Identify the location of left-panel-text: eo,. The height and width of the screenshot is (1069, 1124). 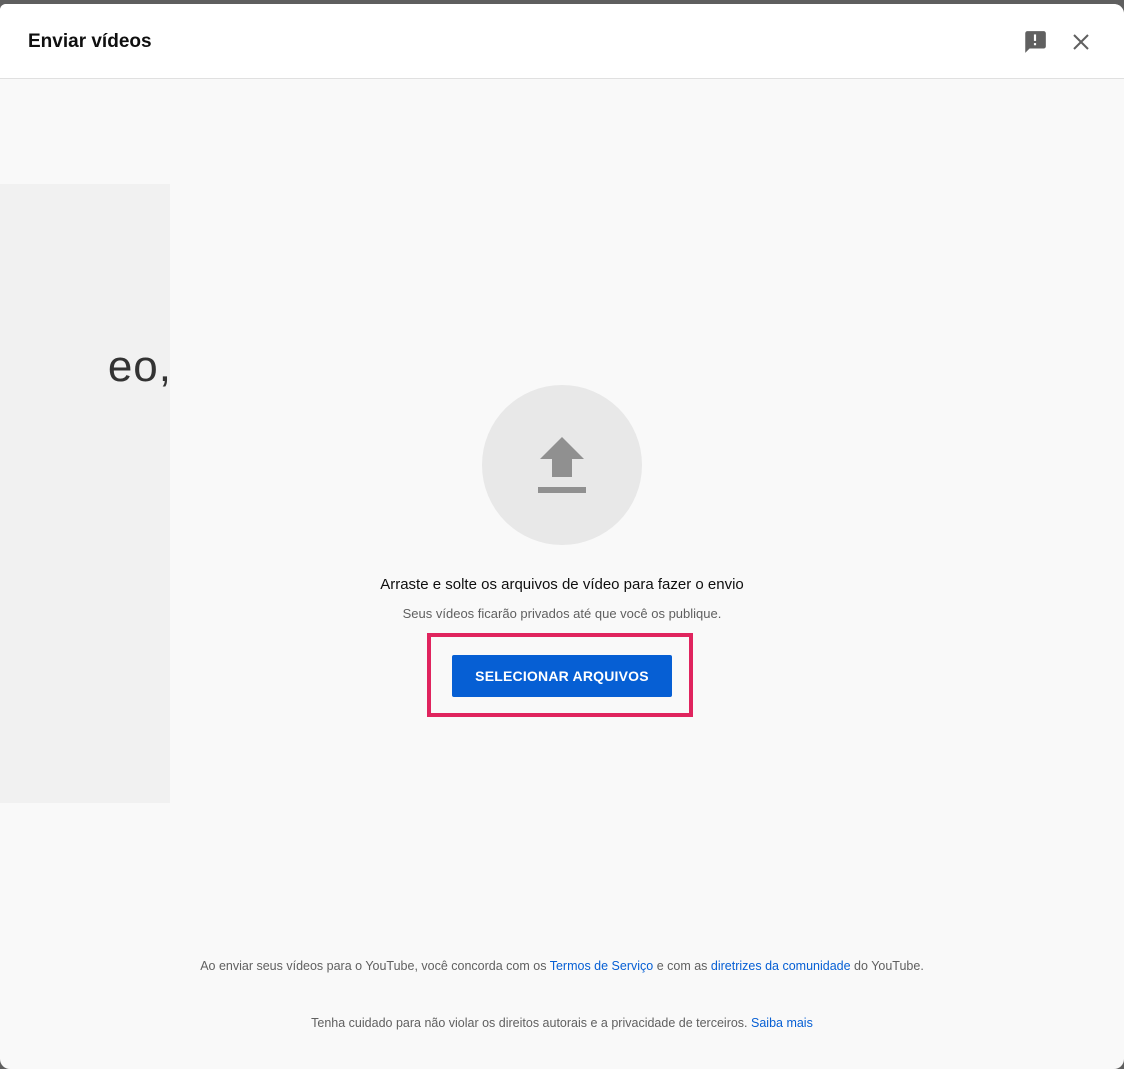
(138, 366).